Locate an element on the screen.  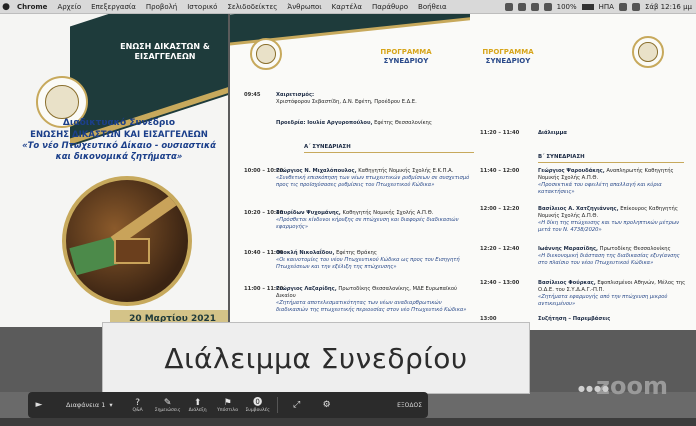
notes-icon: ✎ is located at coordinates (167, 402).